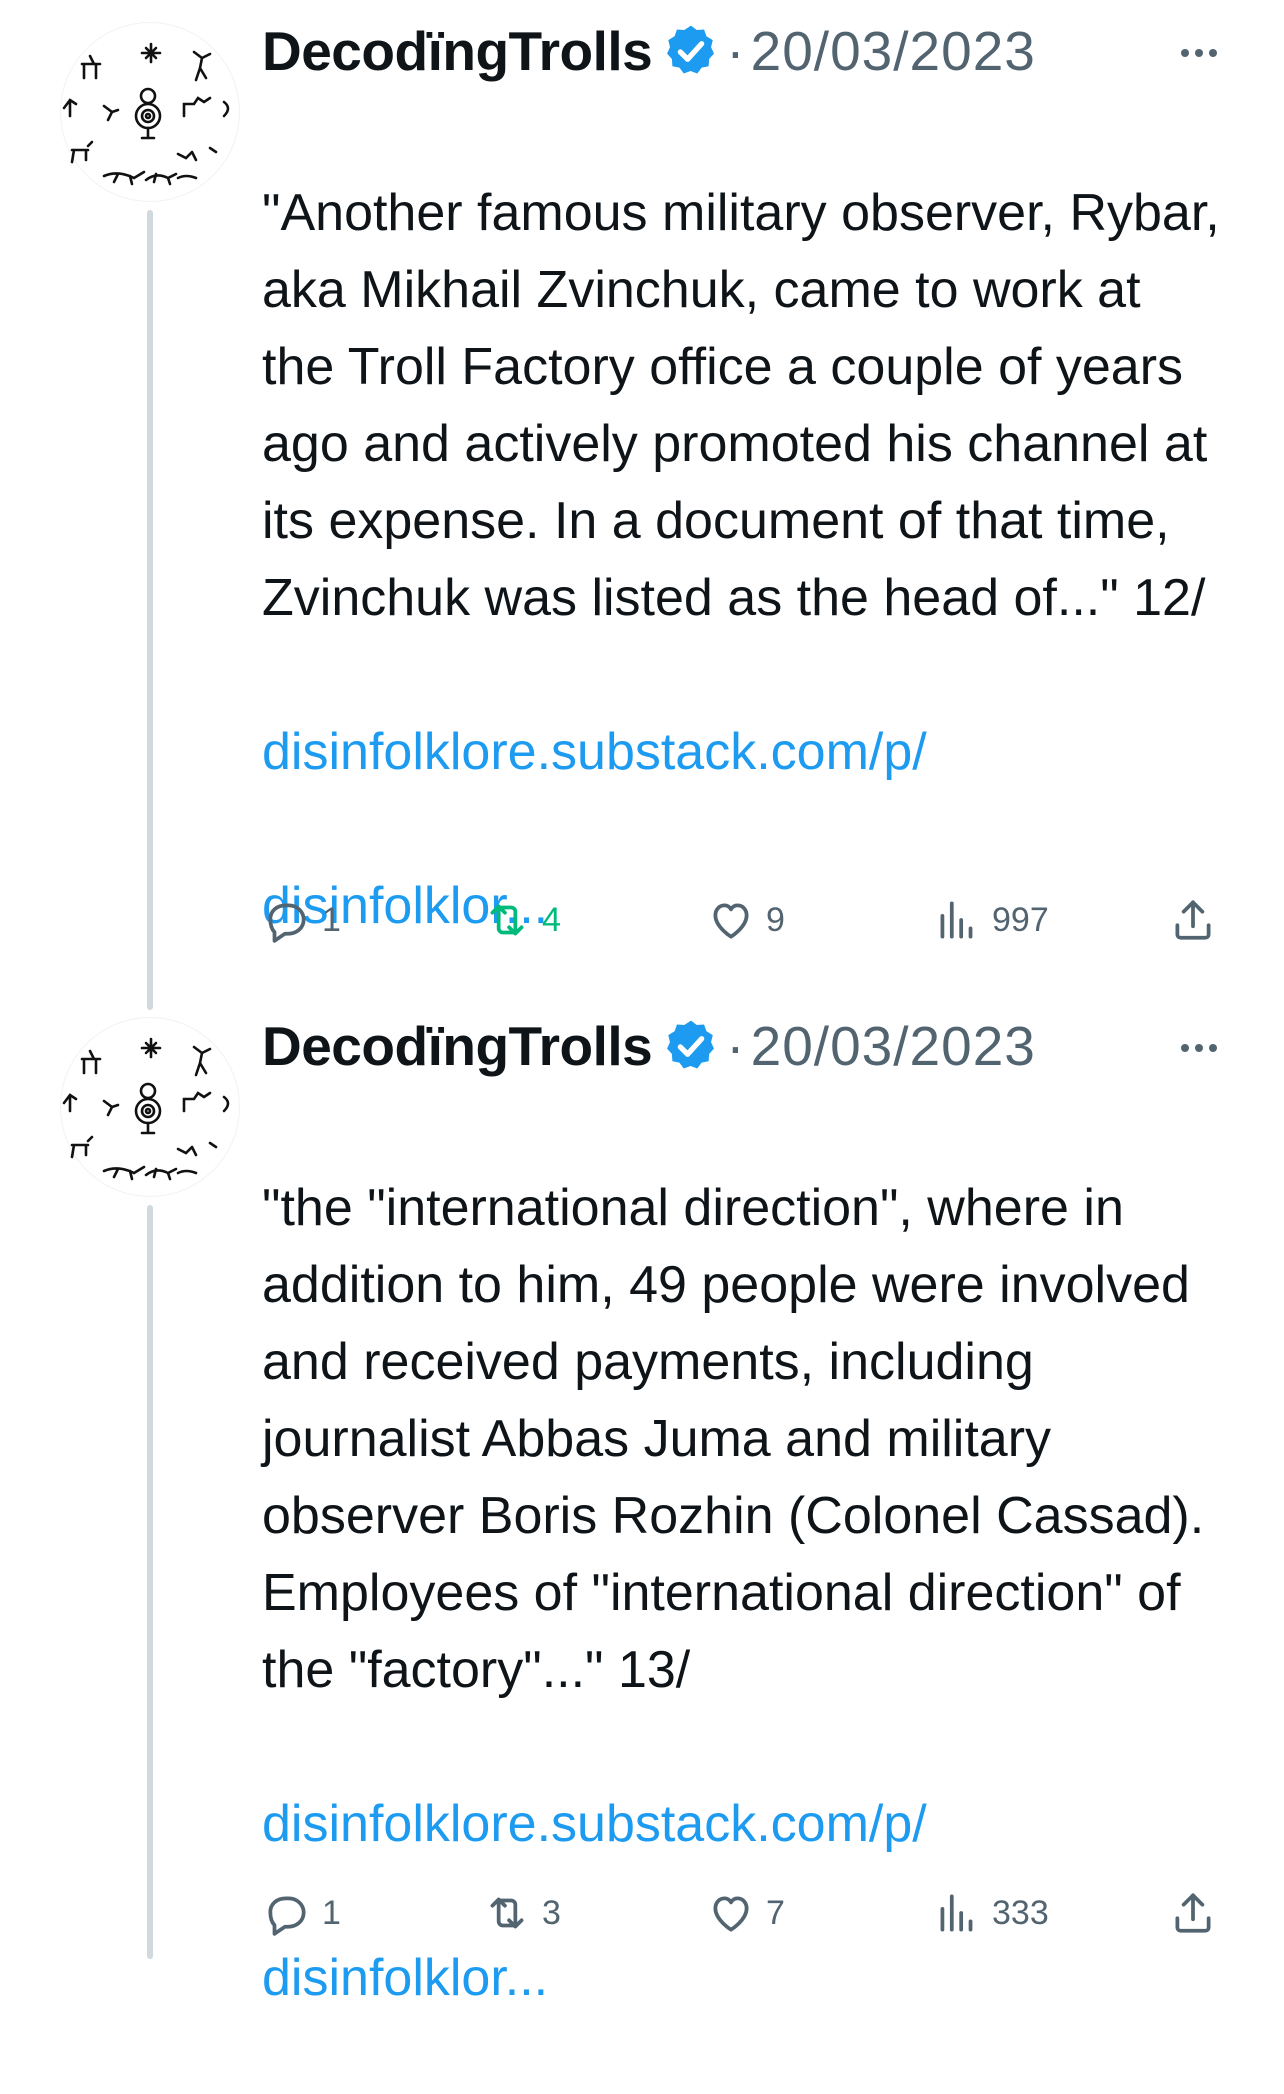 The width and height of the screenshot is (1284, 2094). What do you see at coordinates (551, 919) in the screenshot?
I see `retweet-count: 4` at bounding box center [551, 919].